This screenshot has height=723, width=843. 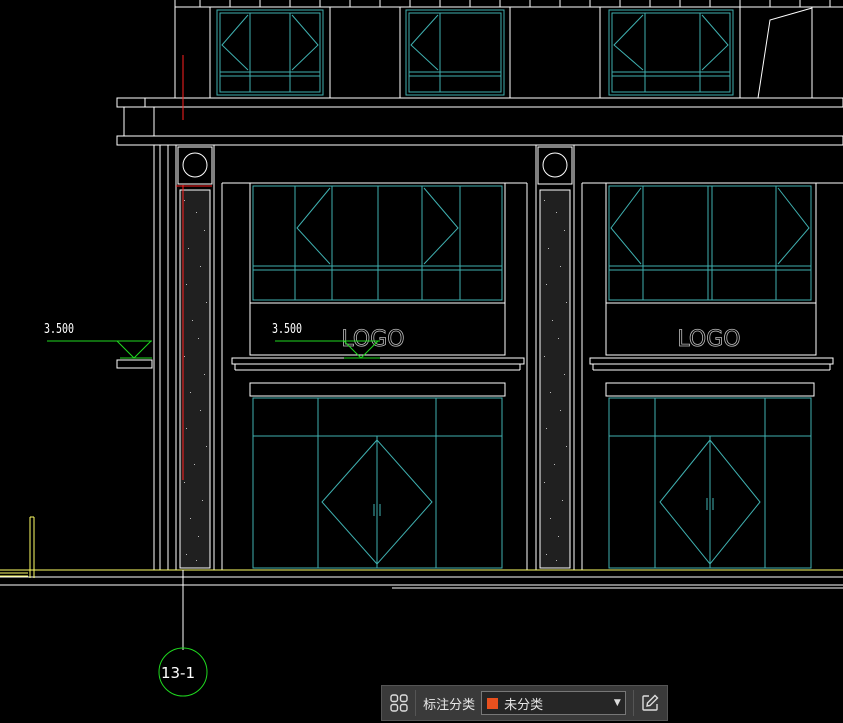 I want to click on edit-icon, so click(x=650, y=702).